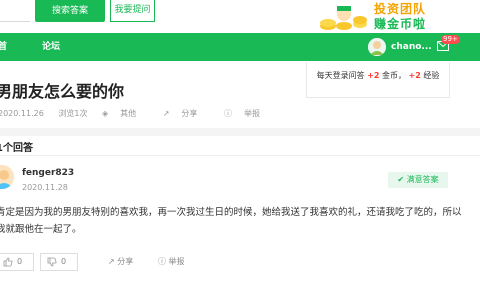 The image size is (480, 300). Describe the element at coordinates (414, 75) in the screenshot. I see `notice-exp-amount: +2` at that location.